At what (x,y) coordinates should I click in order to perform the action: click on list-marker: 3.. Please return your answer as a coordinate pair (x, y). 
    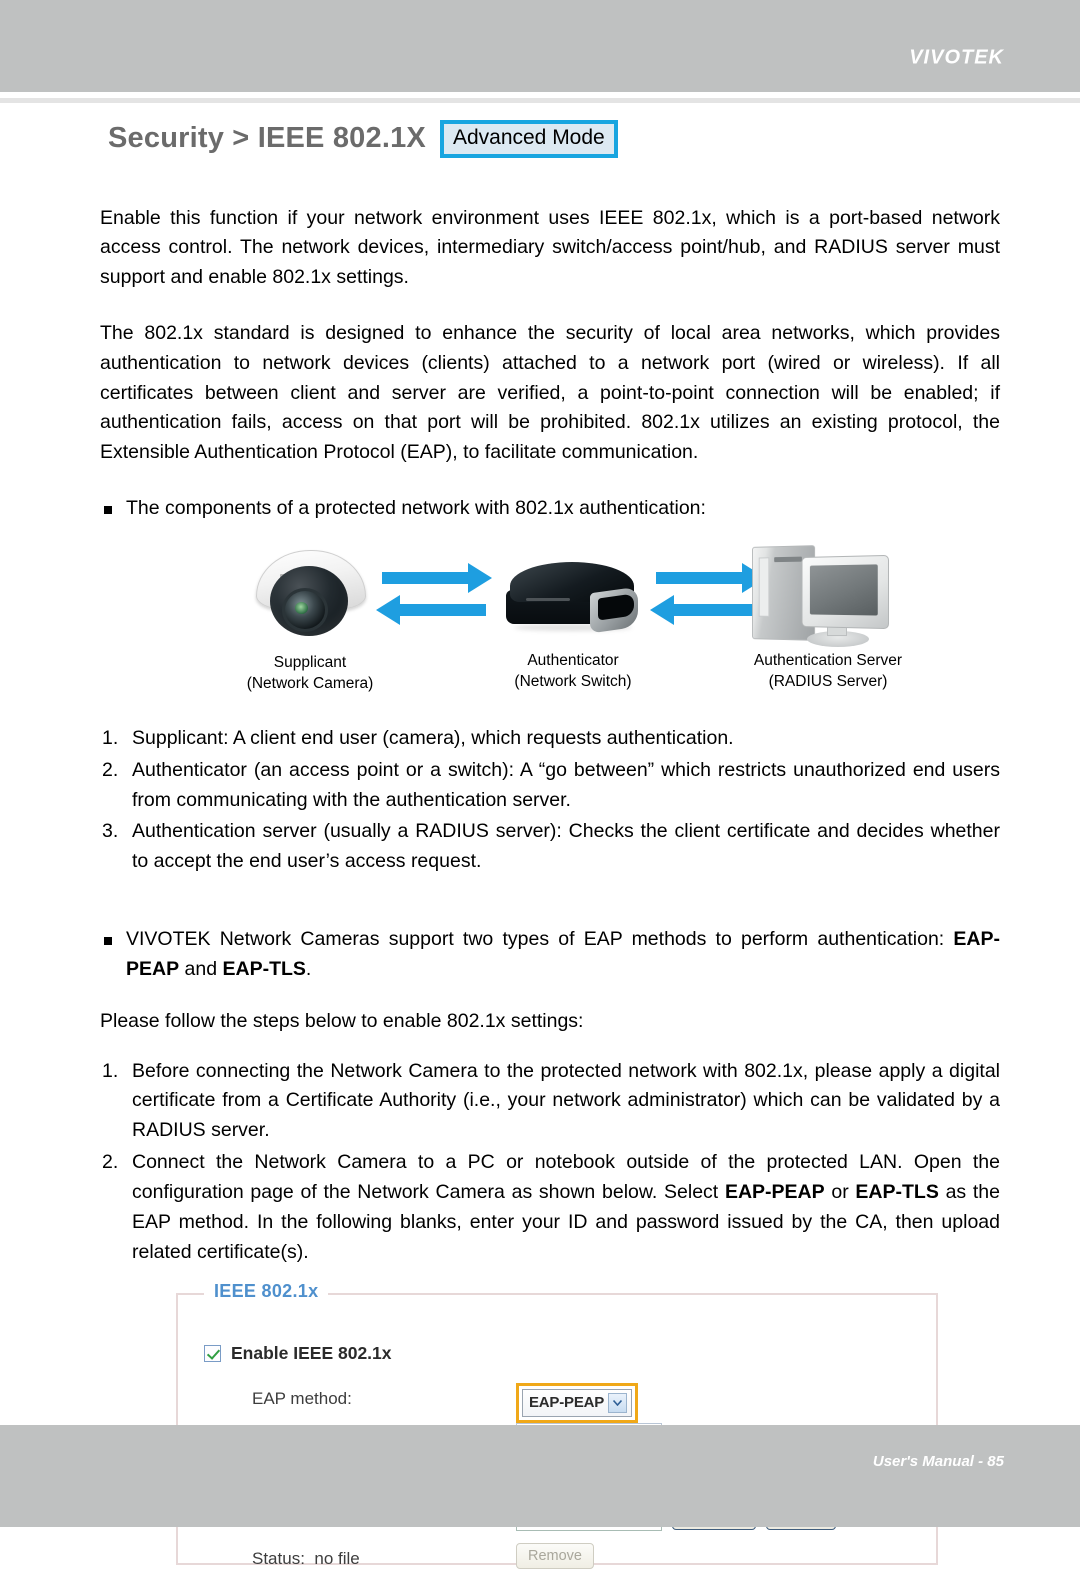
    Looking at the image, I should click on (110, 831).